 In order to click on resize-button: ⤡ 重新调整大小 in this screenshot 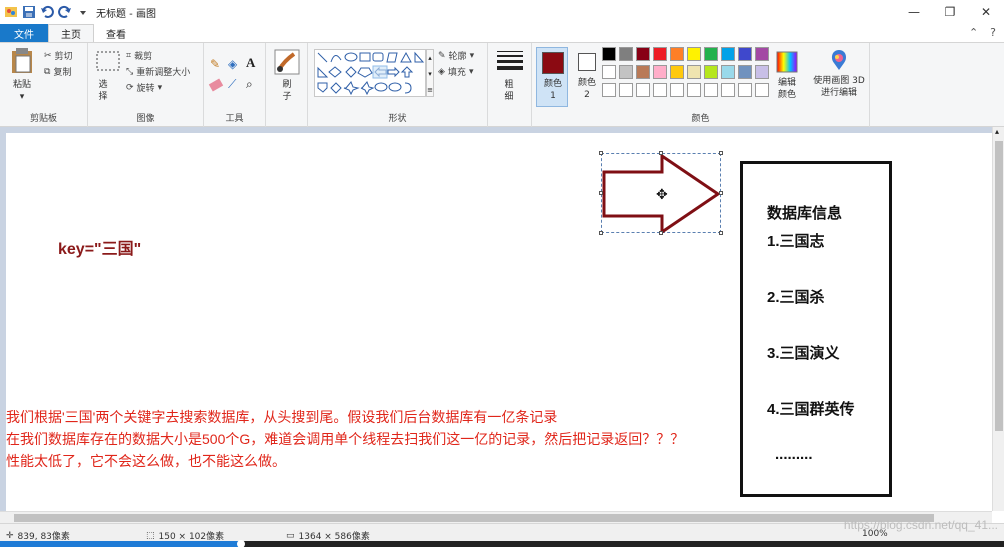, I will do `click(158, 72)`.